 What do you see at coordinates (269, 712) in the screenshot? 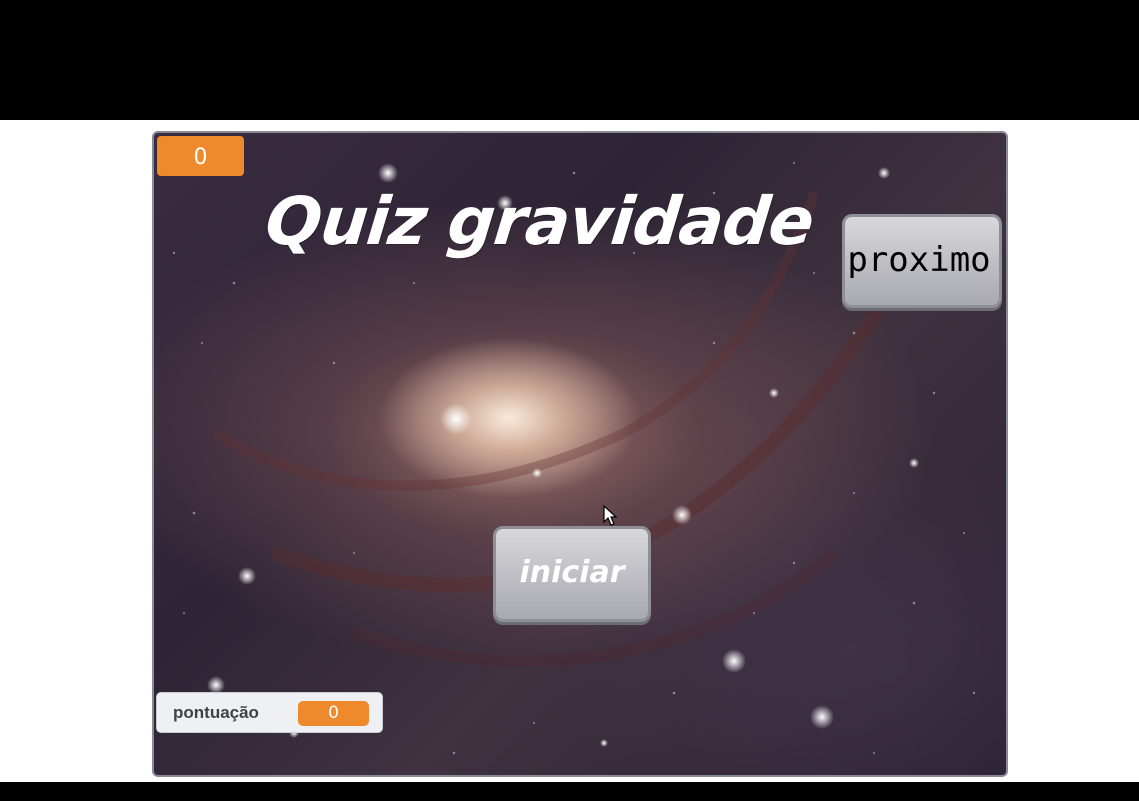
I see `score-monitor: pontuação 0` at bounding box center [269, 712].